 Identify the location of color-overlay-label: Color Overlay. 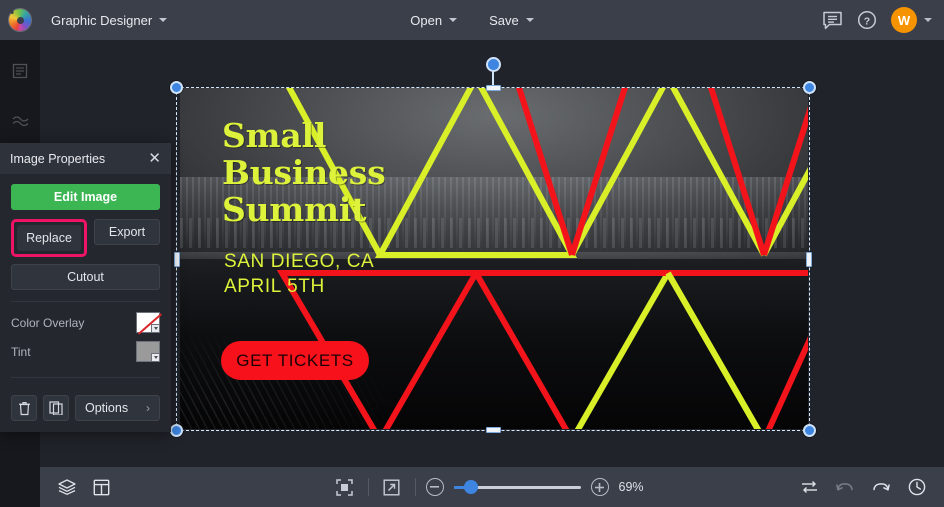
(48, 322).